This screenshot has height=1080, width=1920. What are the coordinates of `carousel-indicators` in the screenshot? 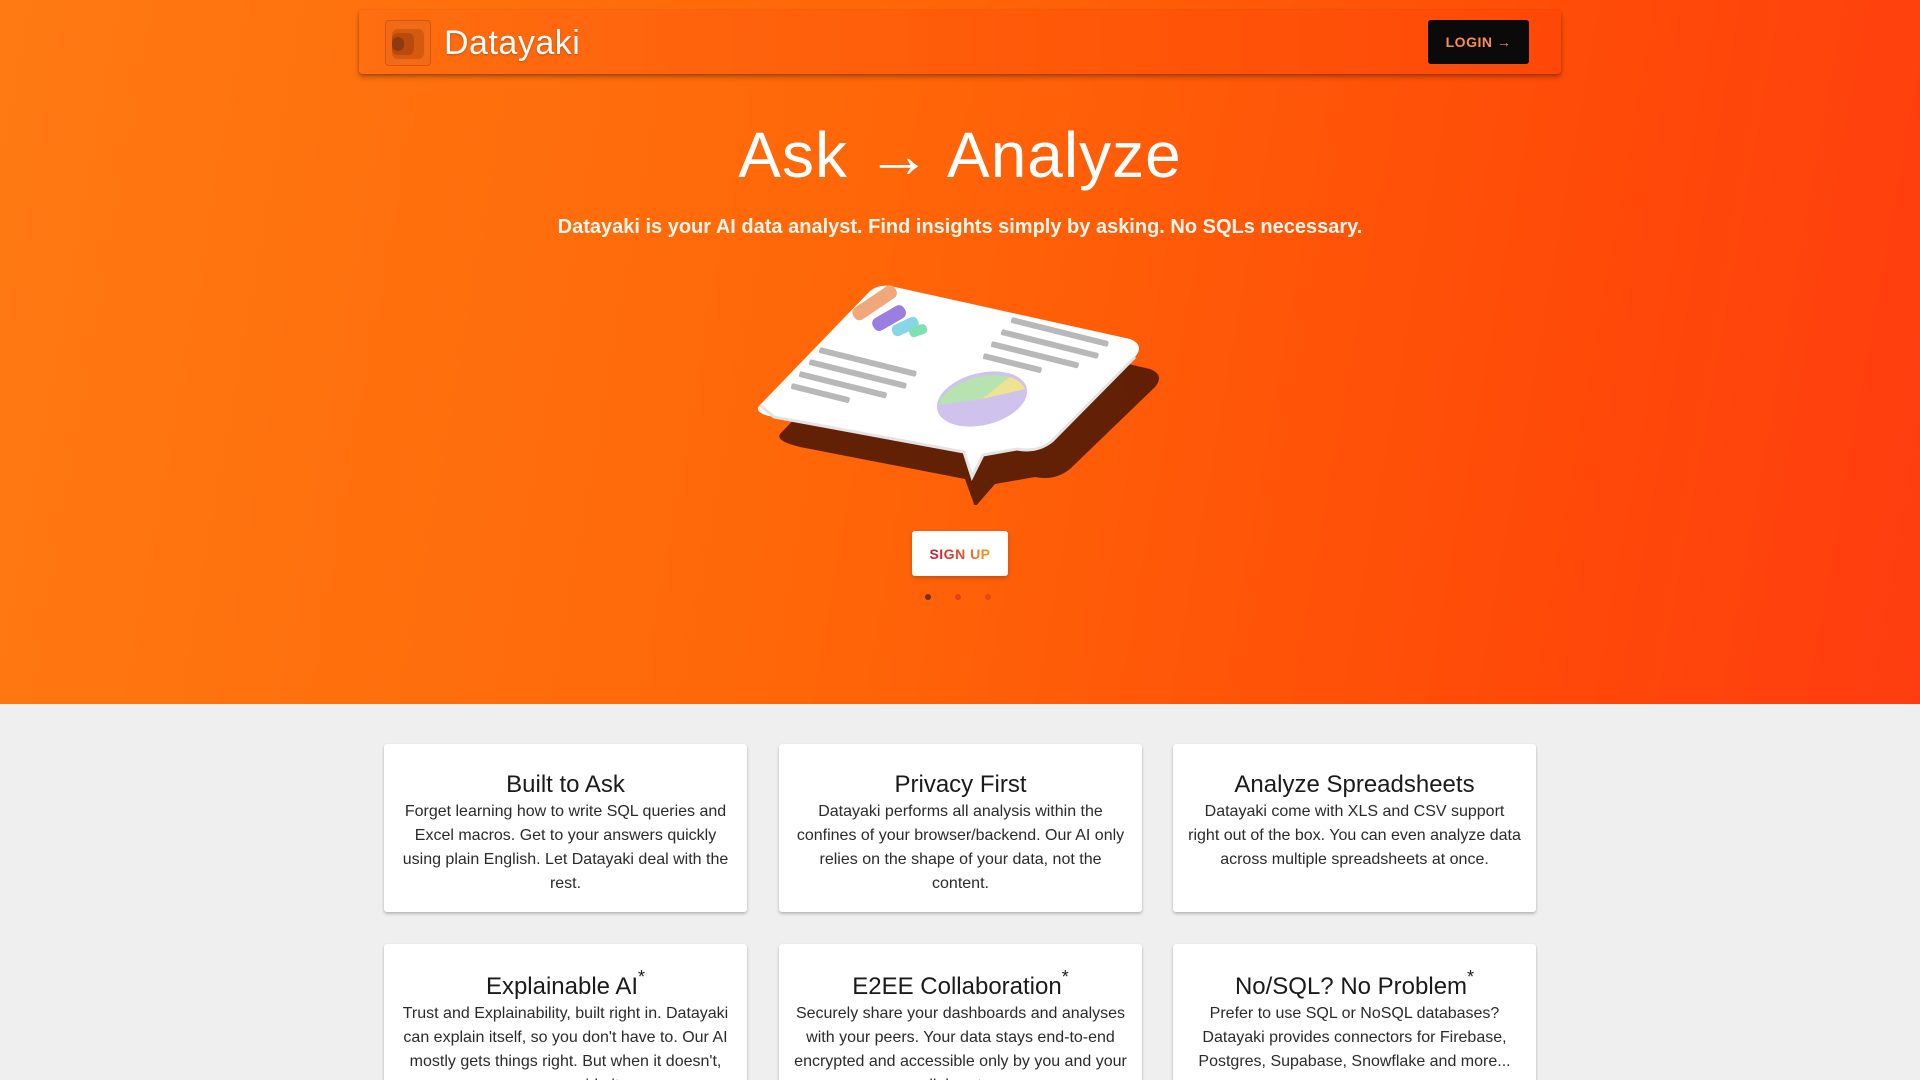 It's located at (960, 599).